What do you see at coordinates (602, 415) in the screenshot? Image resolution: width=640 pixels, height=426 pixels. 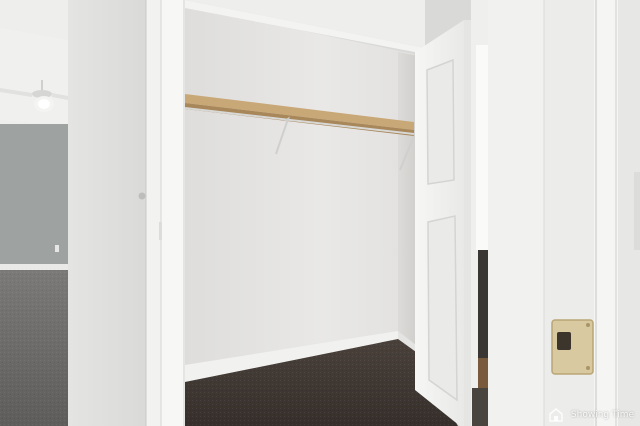 I see `watermark-text: Showing Time` at bounding box center [602, 415].